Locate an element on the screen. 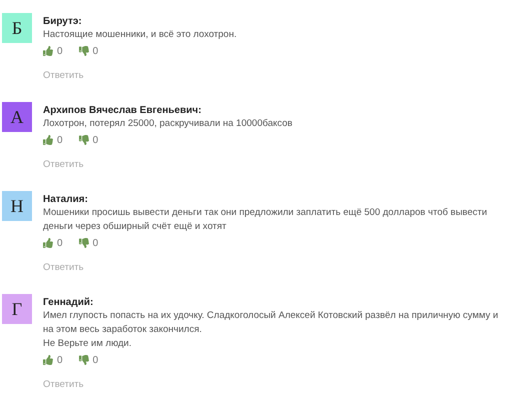  comment-text: Настоящие мошенники, и всё это лохотрон. is located at coordinates (140, 35).